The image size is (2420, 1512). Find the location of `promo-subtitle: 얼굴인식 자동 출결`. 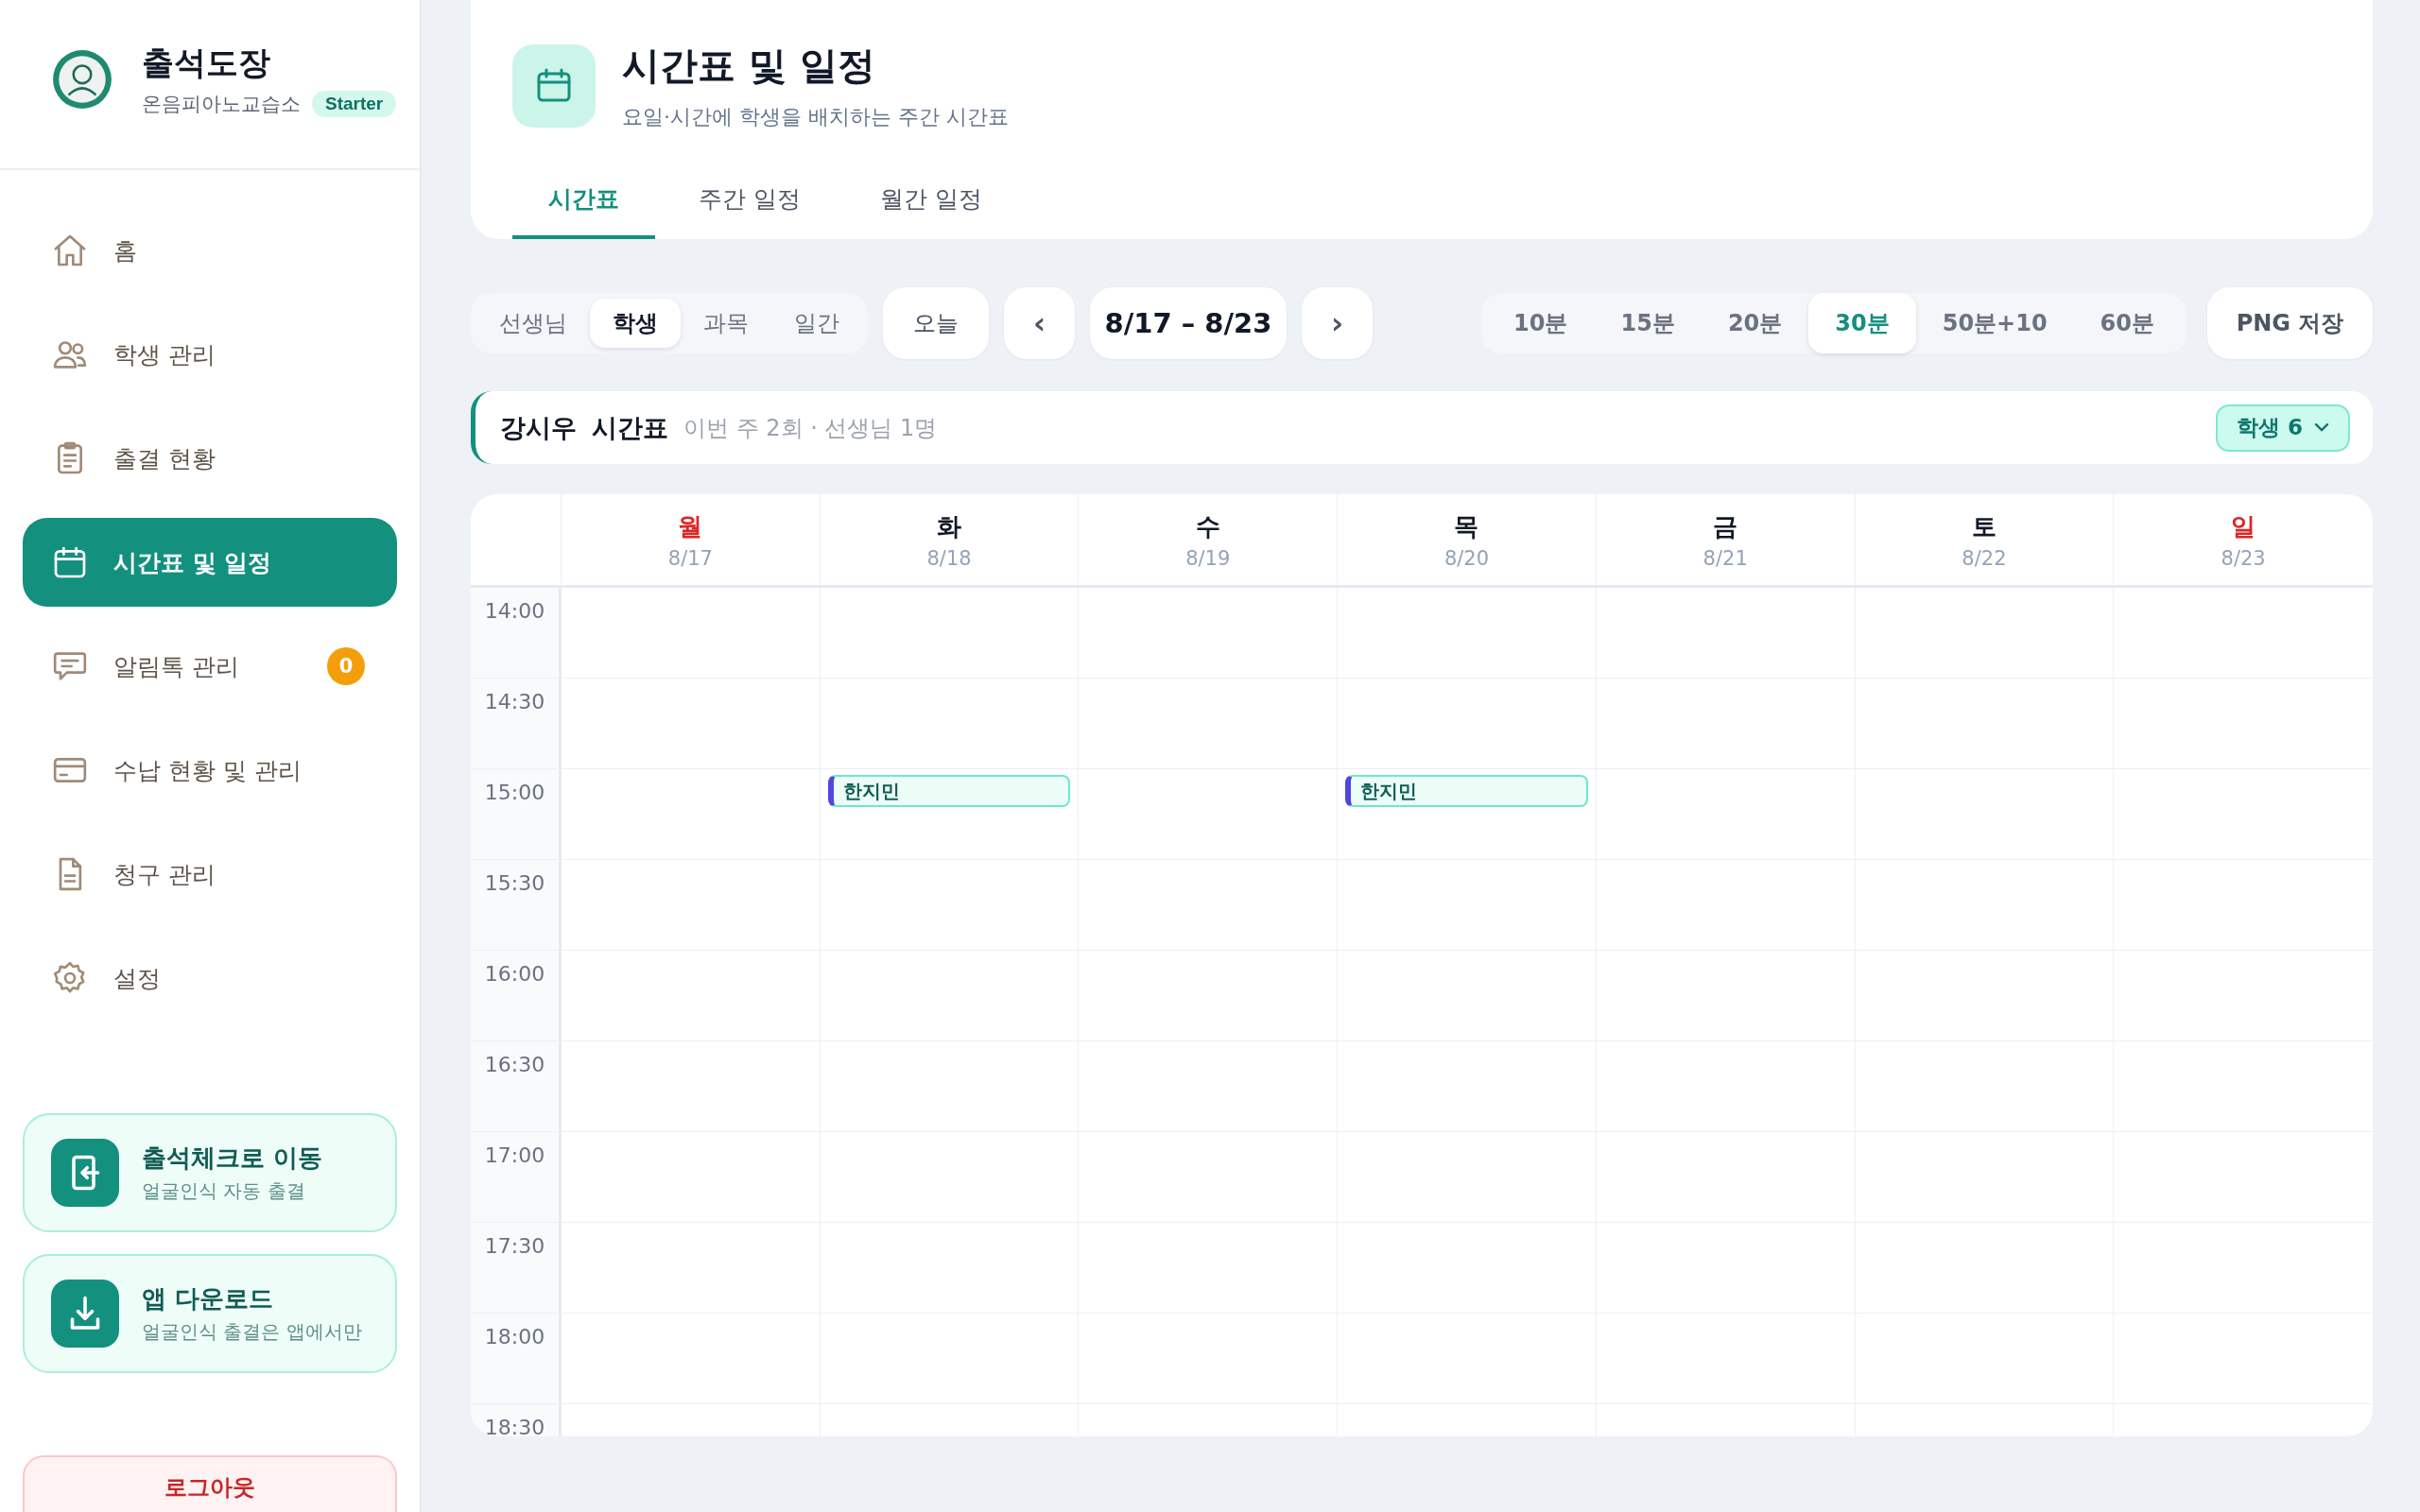

promo-subtitle: 얼굴인식 자동 출결 is located at coordinates (224, 1191).